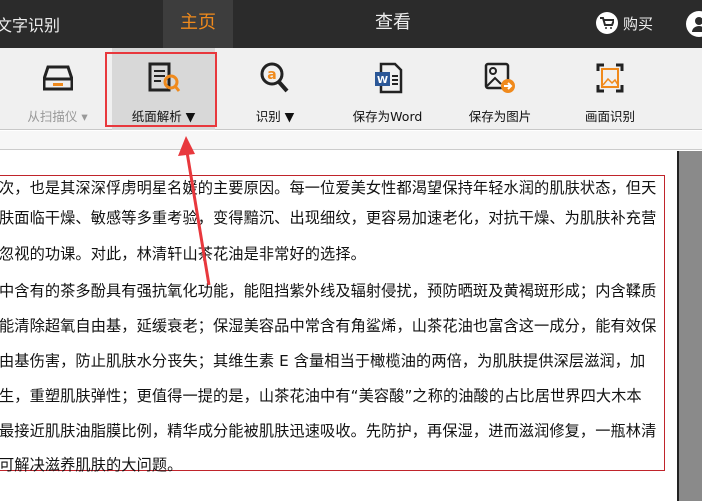 This screenshot has width=702, height=501. I want to click on scanner-icon, so click(57, 78).